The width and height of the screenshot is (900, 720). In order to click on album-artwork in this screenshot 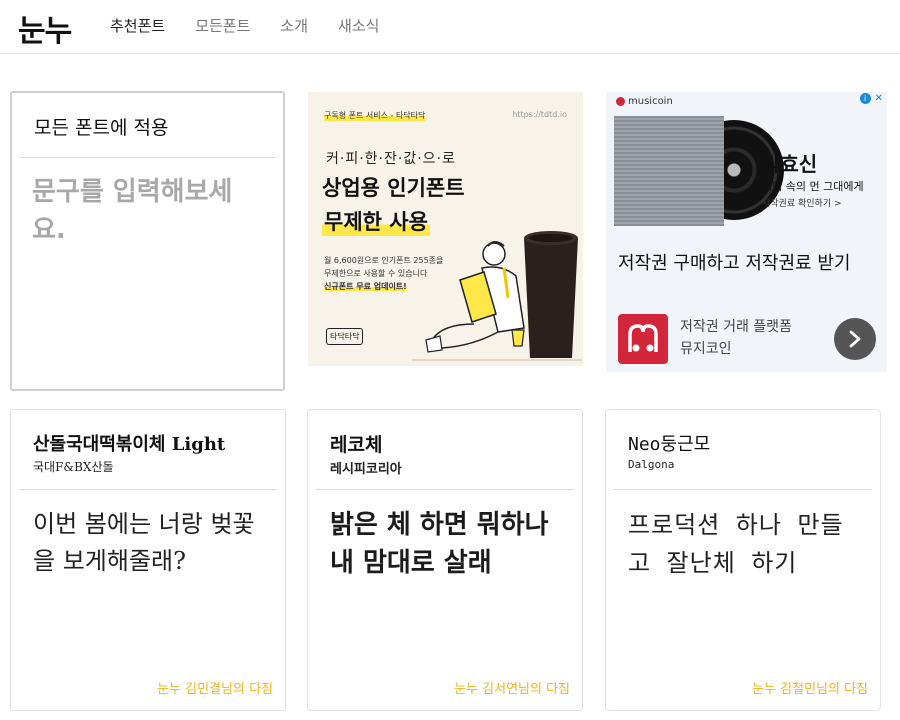, I will do `click(699, 171)`.